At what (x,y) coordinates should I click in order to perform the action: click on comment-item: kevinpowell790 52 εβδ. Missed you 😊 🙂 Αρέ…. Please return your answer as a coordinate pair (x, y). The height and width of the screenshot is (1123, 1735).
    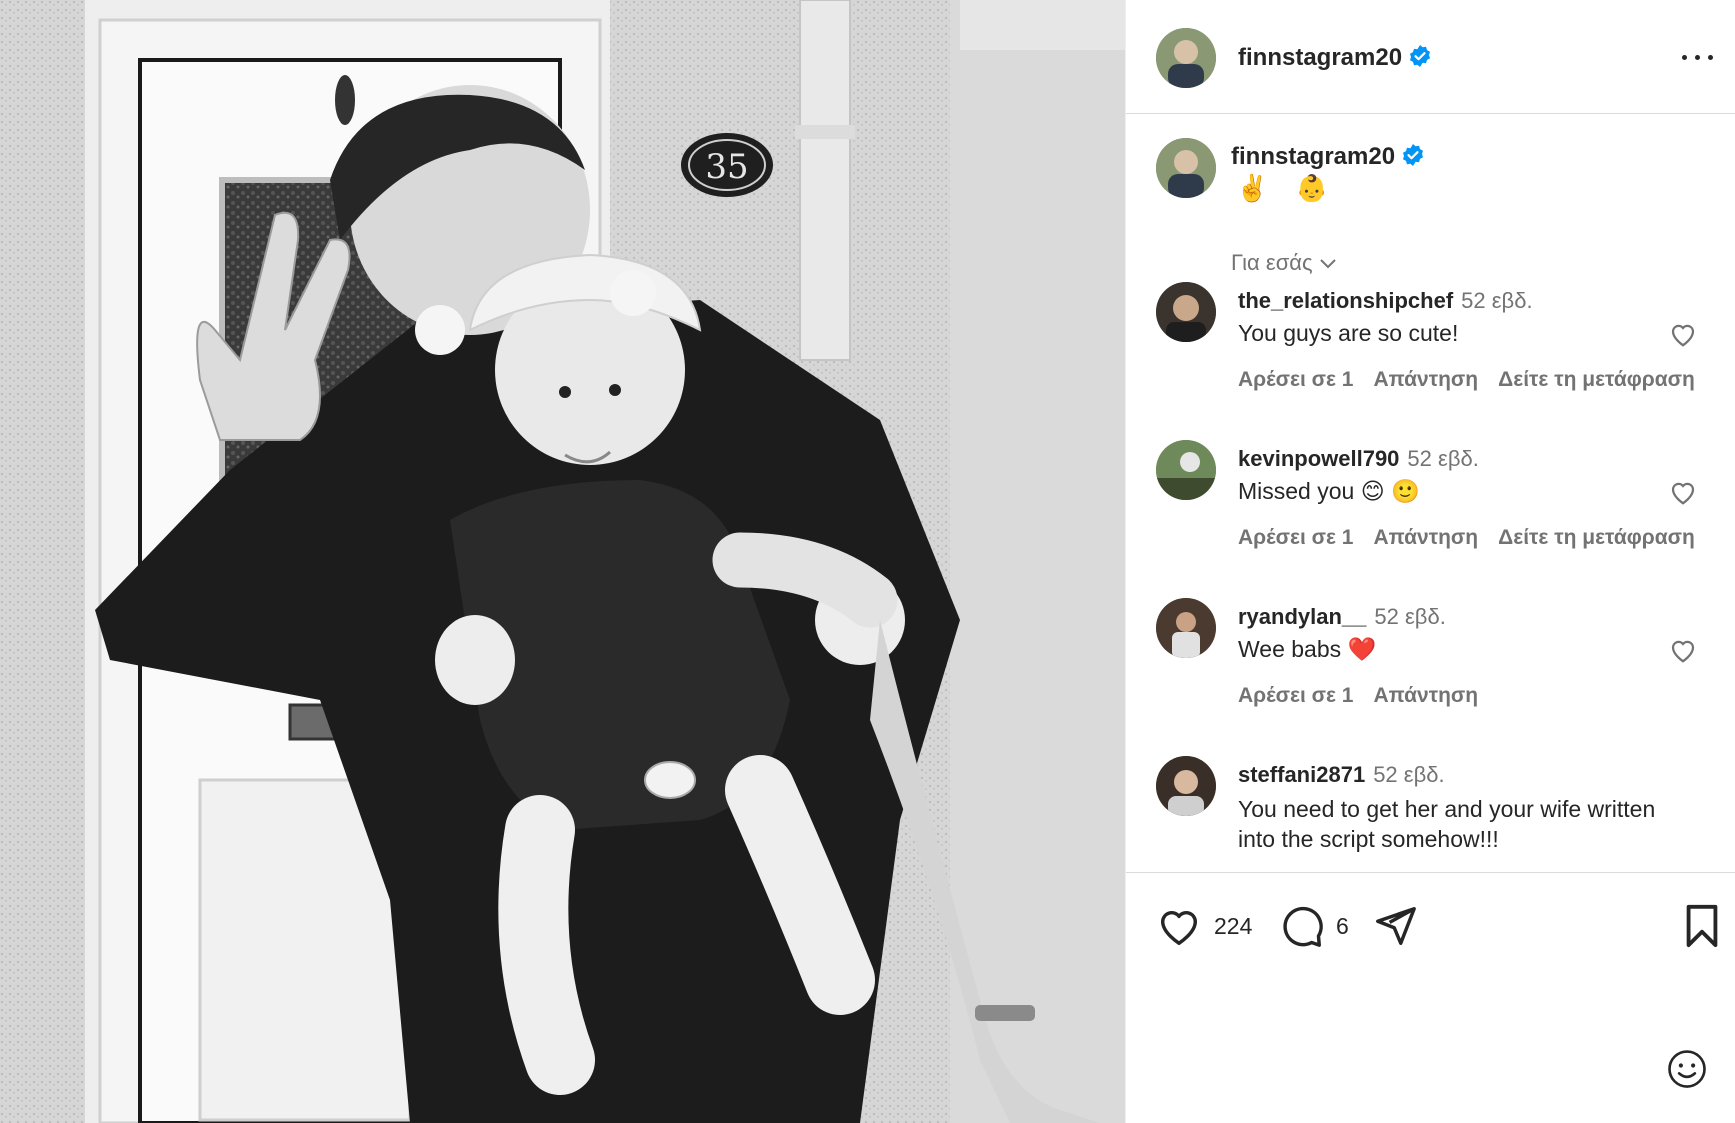
    Looking at the image, I should click on (1430, 520).